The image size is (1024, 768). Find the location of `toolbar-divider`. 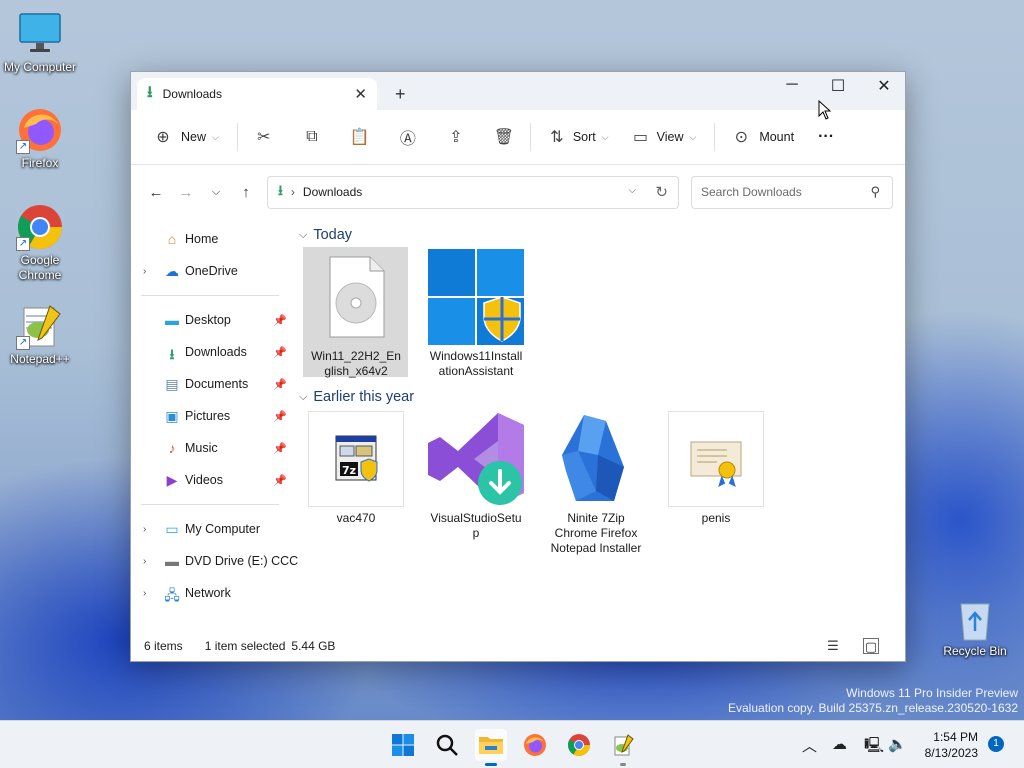

toolbar-divider is located at coordinates (530, 137).